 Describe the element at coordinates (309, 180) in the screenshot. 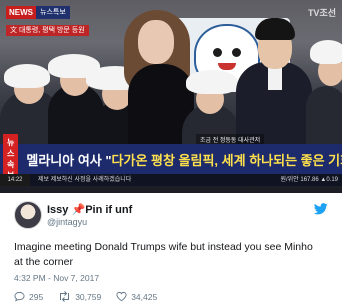

I see `ticker-stock: 원/위안 167.86 ▲0.19` at that location.